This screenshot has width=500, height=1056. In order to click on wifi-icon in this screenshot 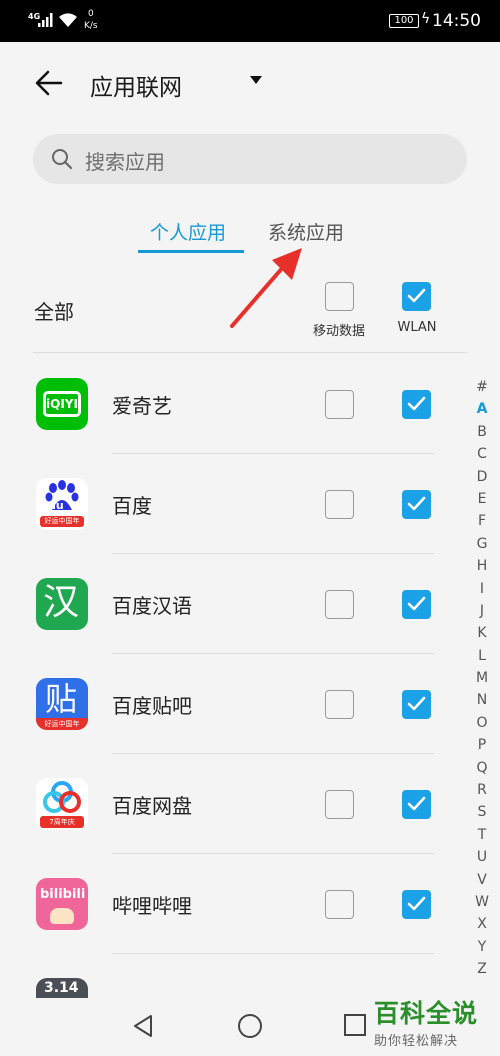, I will do `click(68, 20)`.